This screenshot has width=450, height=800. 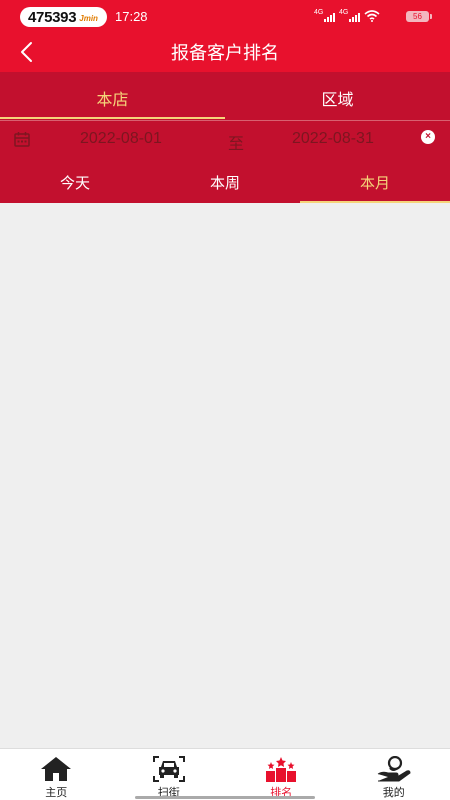 I want to click on car-scan-icon, so click(x=168, y=769).